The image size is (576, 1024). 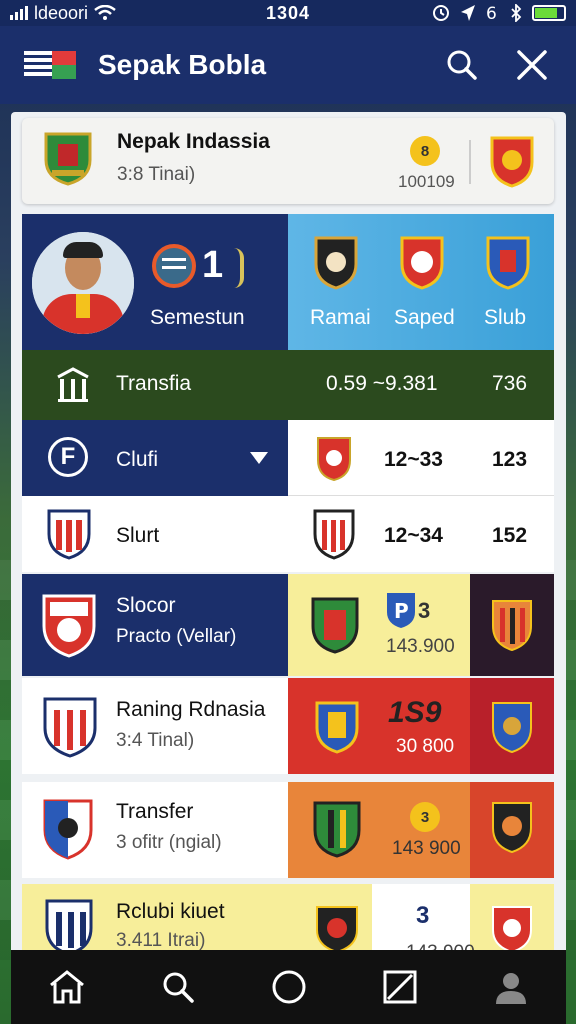 I want to click on alarm-icon, so click(x=441, y=13).